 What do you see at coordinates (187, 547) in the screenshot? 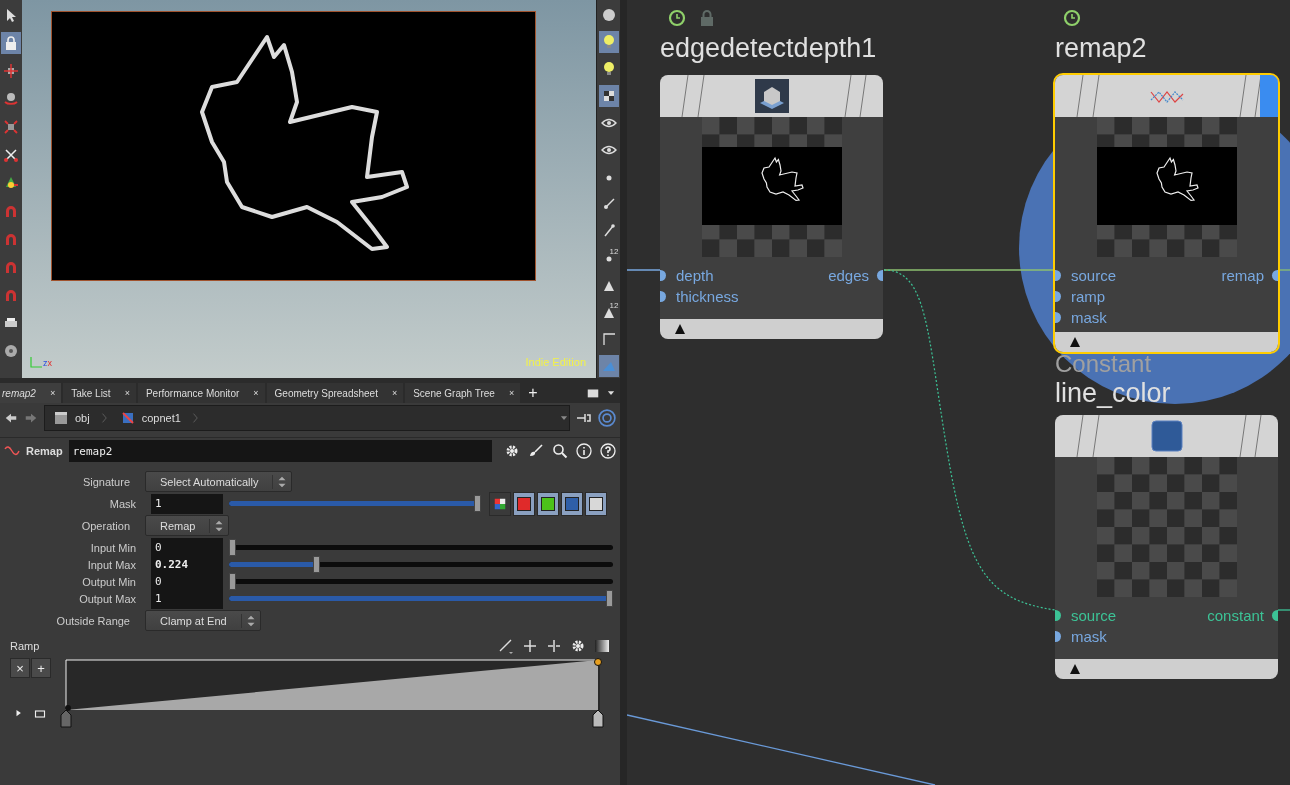
I see `value-field: 0` at bounding box center [187, 547].